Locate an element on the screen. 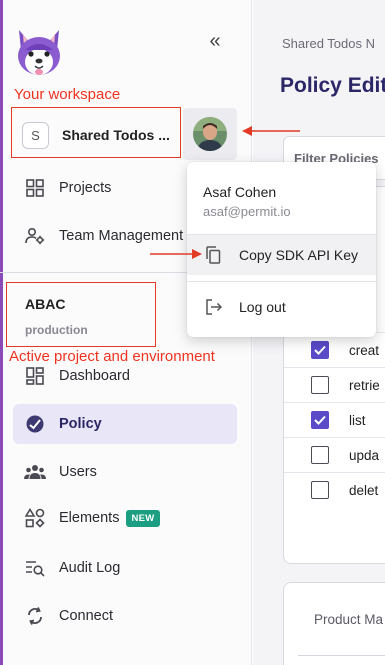 This screenshot has height=665, width=385. collapse-sidebar-button: « is located at coordinates (215, 42).